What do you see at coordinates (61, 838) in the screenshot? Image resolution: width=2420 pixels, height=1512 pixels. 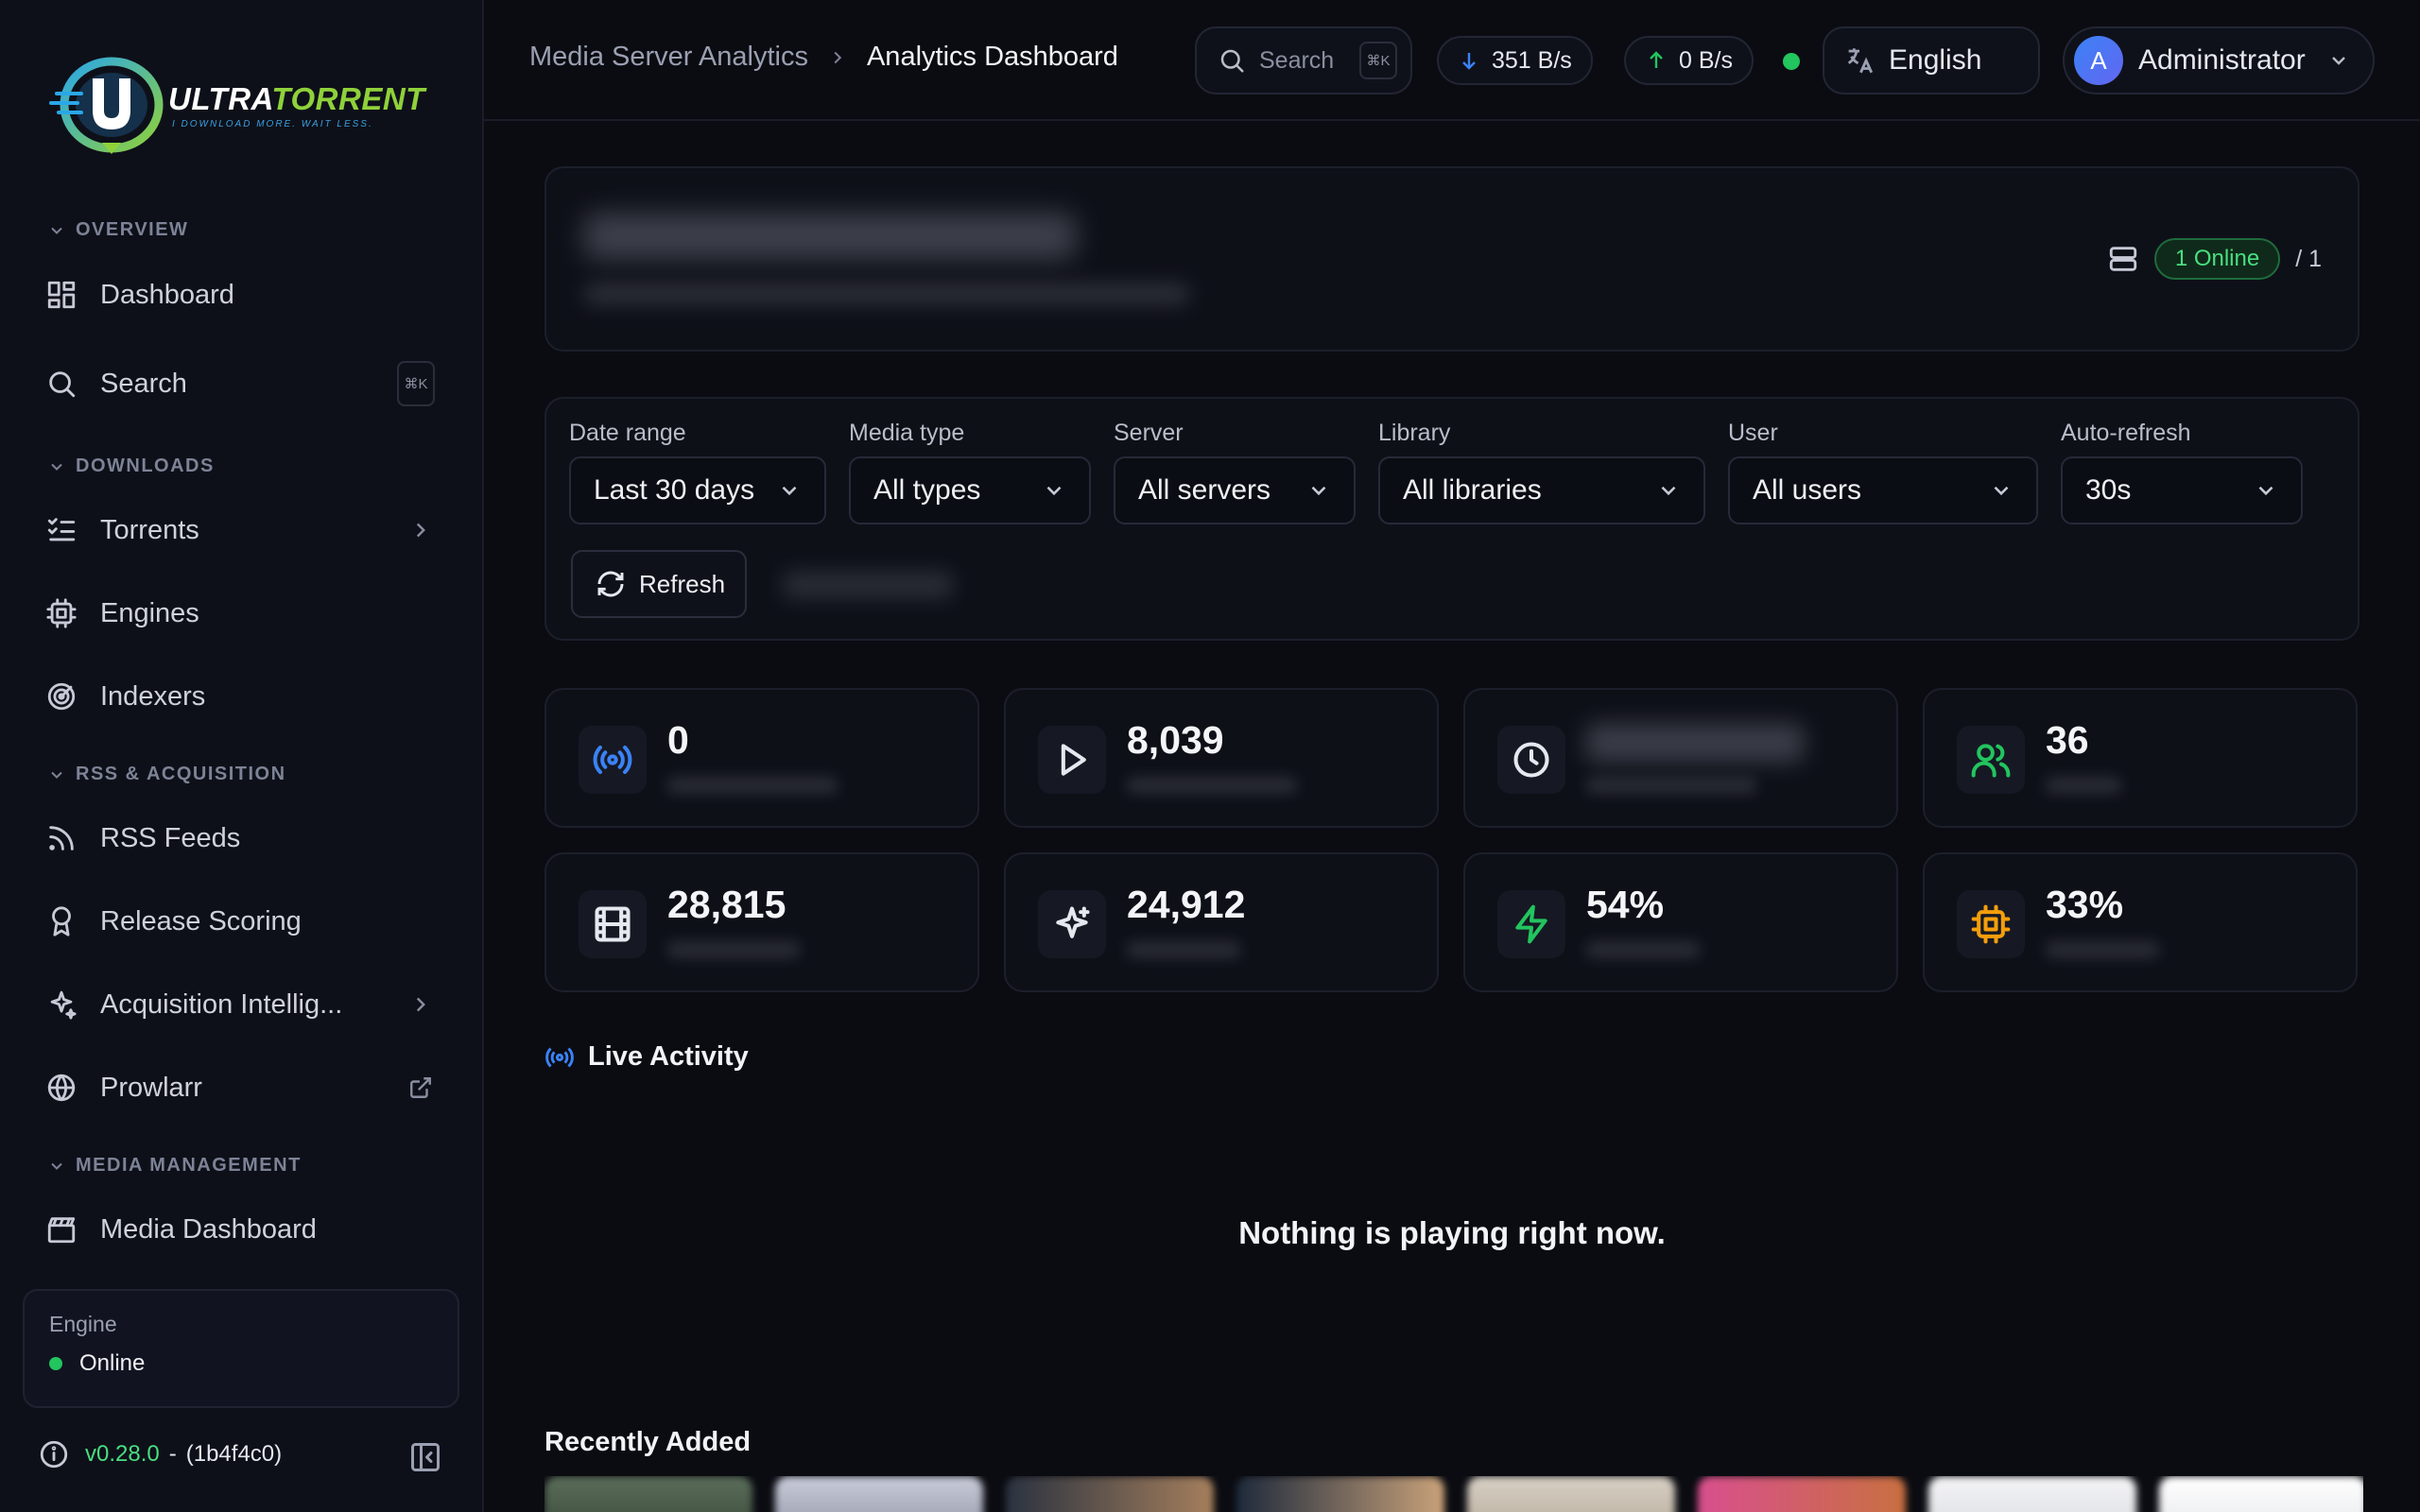 I see `rss-icon` at bounding box center [61, 838].